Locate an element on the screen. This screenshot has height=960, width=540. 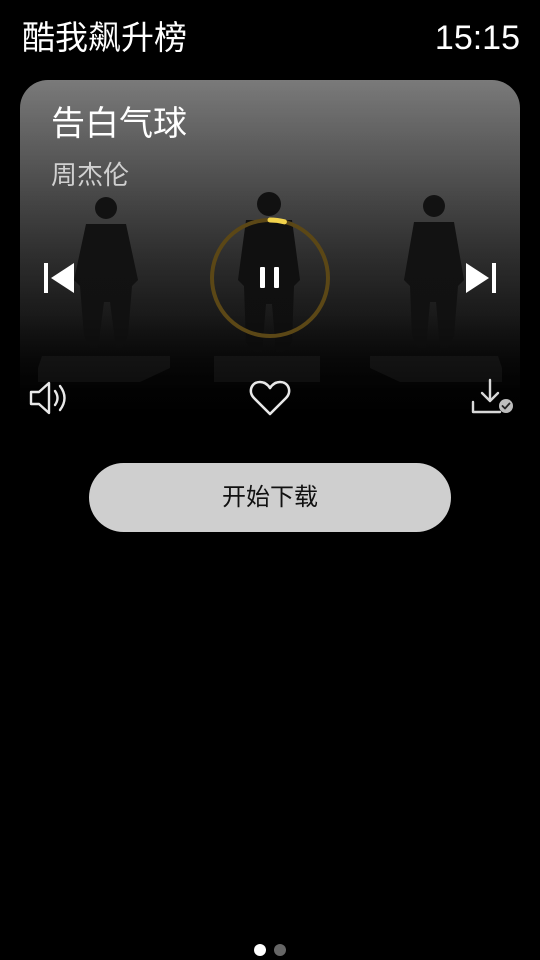
pause-icon is located at coordinates (269, 277).